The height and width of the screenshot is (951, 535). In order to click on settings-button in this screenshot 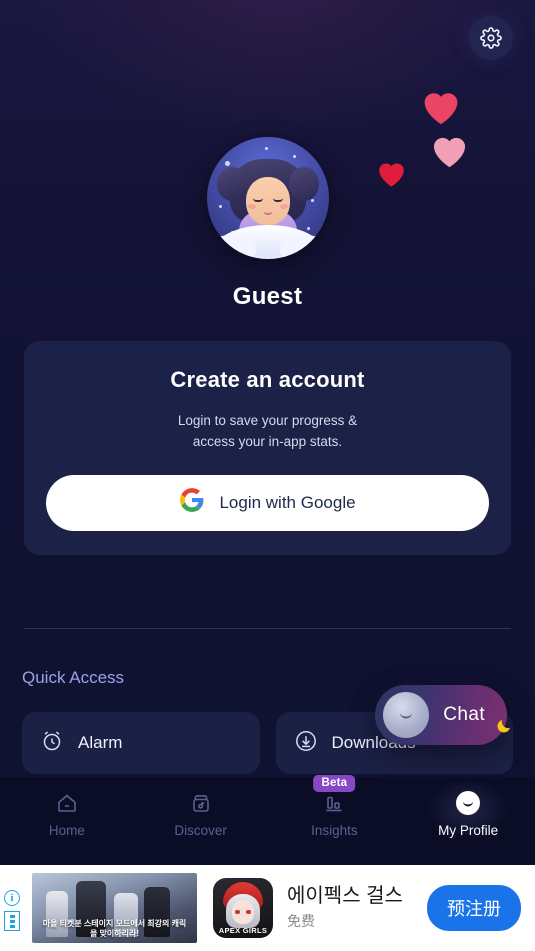, I will do `click(491, 38)`.